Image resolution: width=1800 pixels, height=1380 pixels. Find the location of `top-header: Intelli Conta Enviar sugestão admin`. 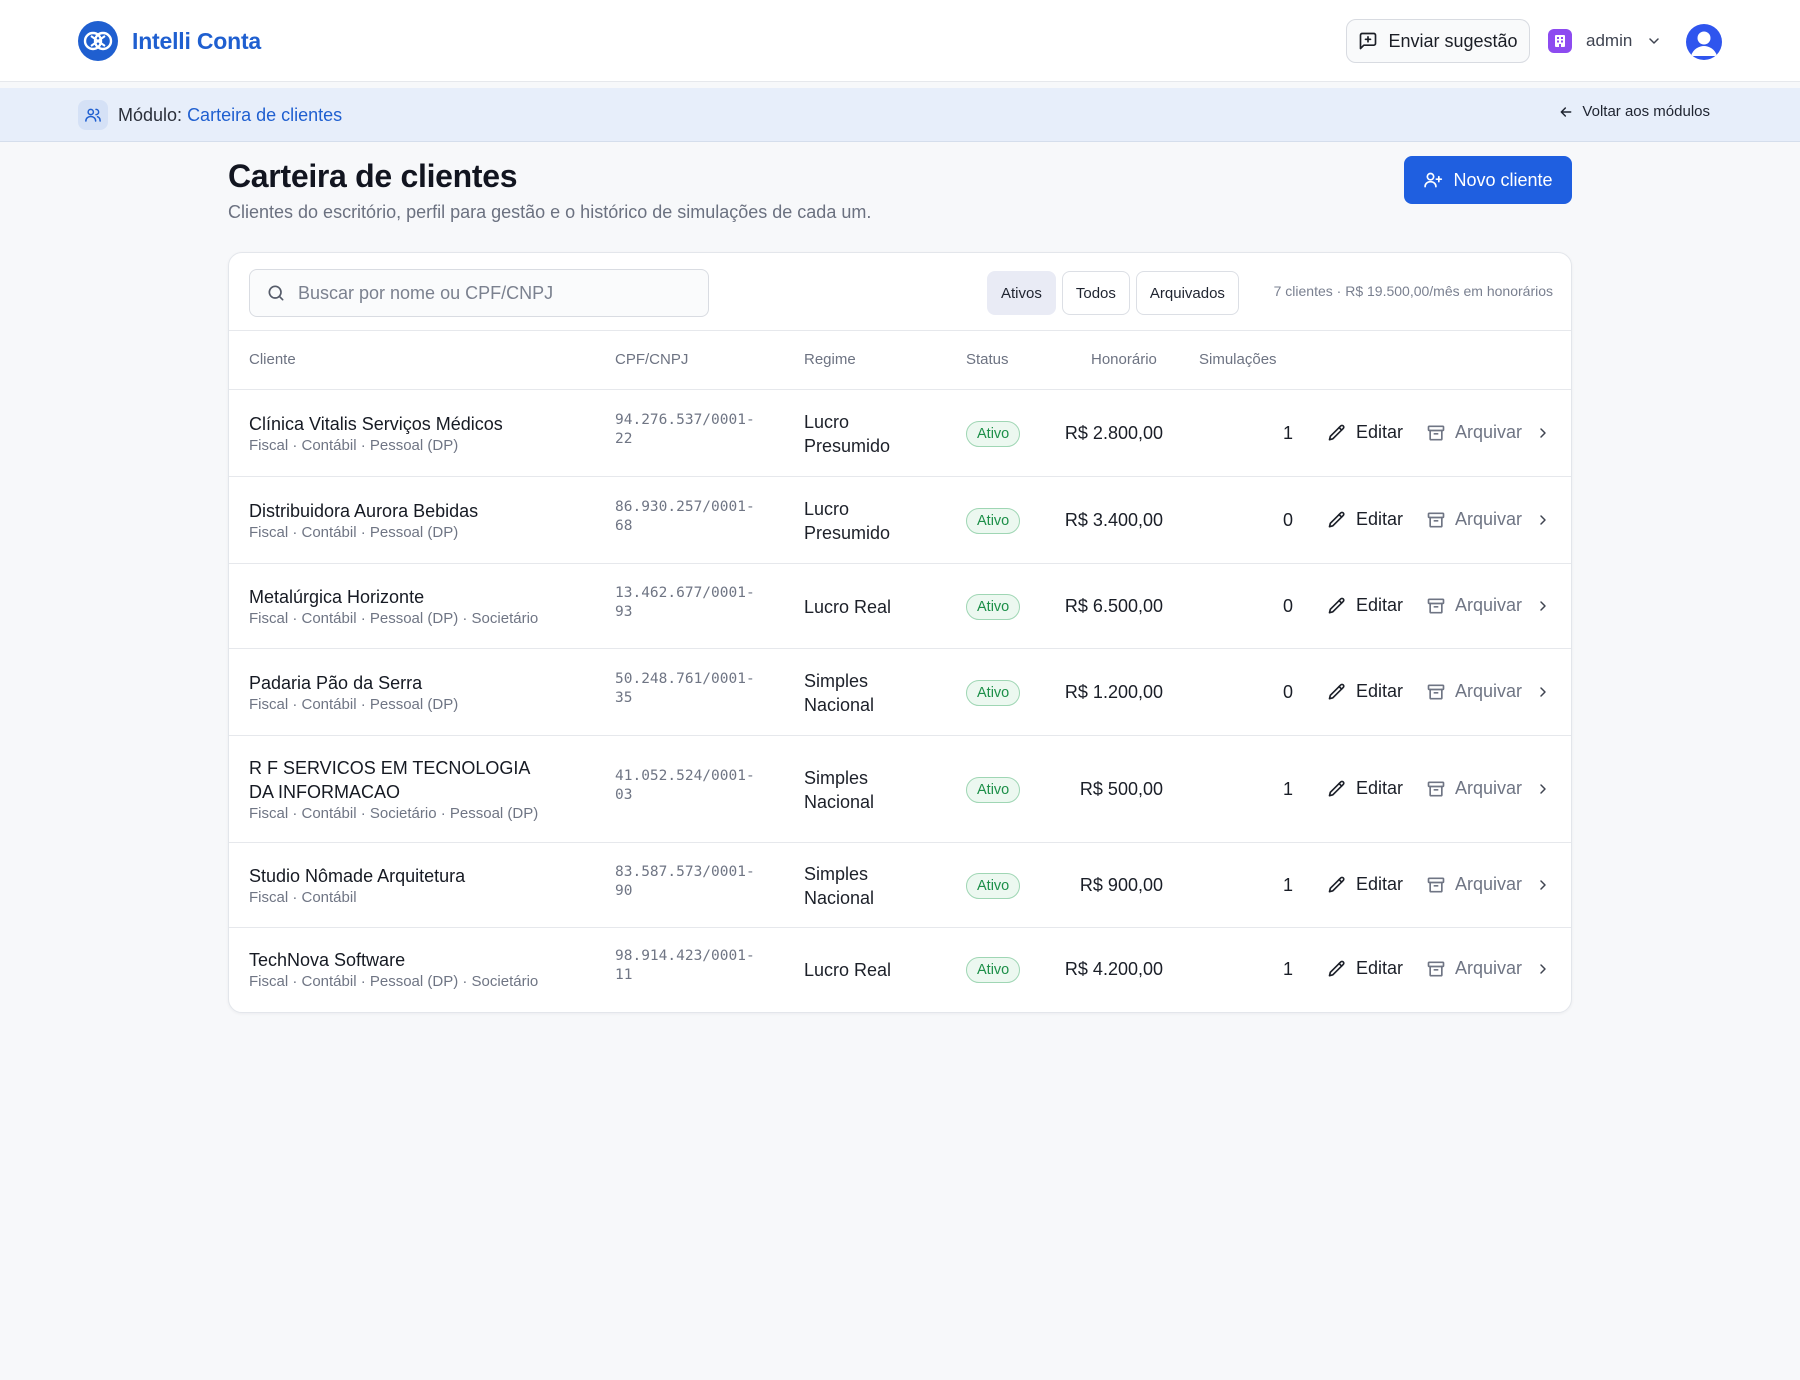

top-header: Intelli Conta Enviar sugestão admin is located at coordinates (900, 41).